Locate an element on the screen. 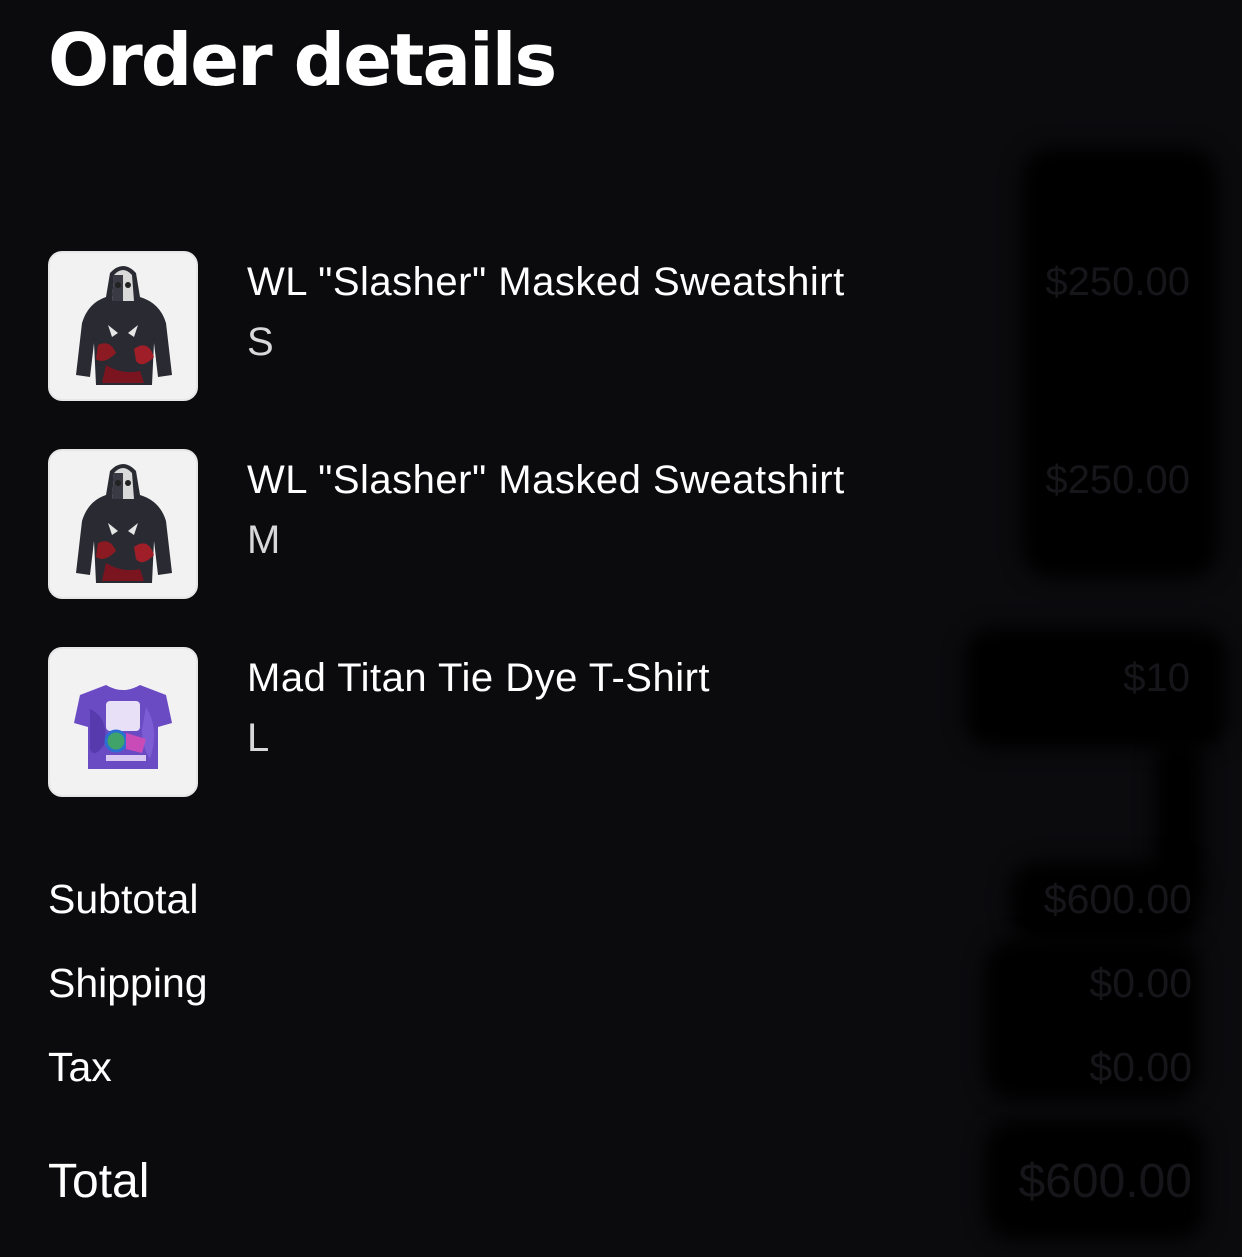 This screenshot has width=1242, height=1257. subtotal-label: Subtotal is located at coordinates (123, 899).